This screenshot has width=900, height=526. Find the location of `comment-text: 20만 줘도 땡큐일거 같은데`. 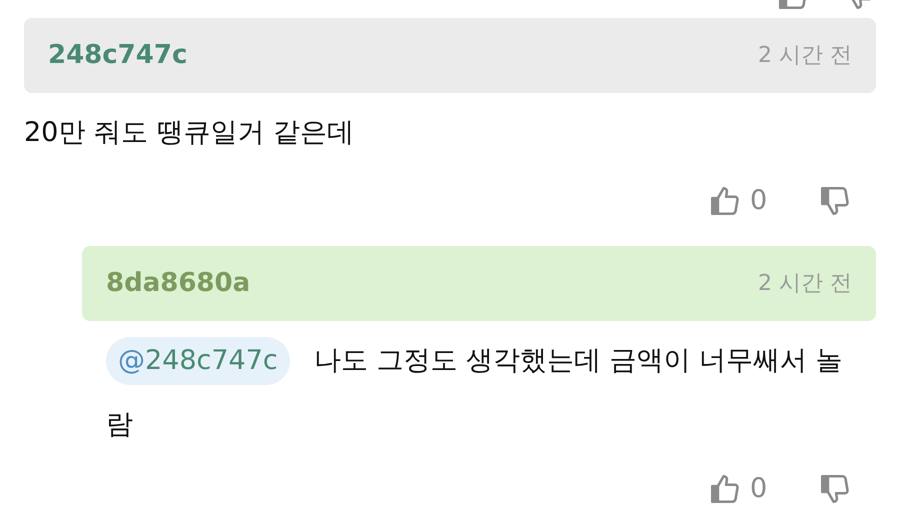

comment-text: 20만 줘도 땡큐일거 같은데 is located at coordinates (190, 133).